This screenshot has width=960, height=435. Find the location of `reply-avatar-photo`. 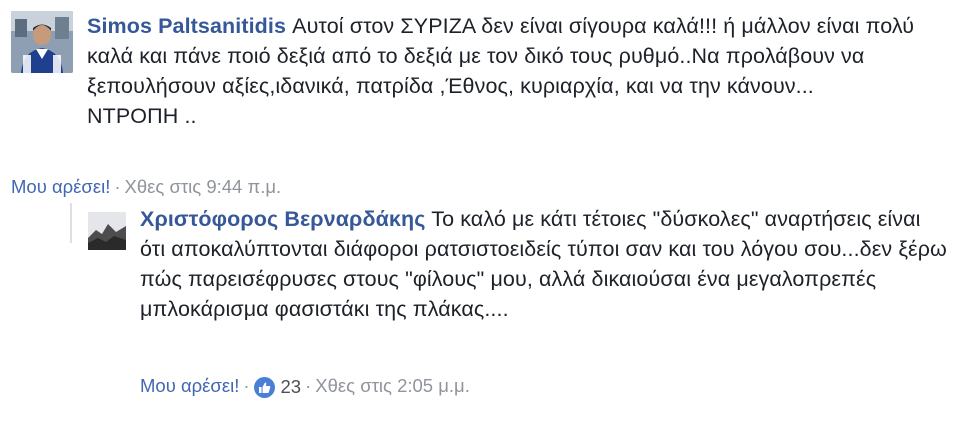

reply-avatar-photo is located at coordinates (107, 231).